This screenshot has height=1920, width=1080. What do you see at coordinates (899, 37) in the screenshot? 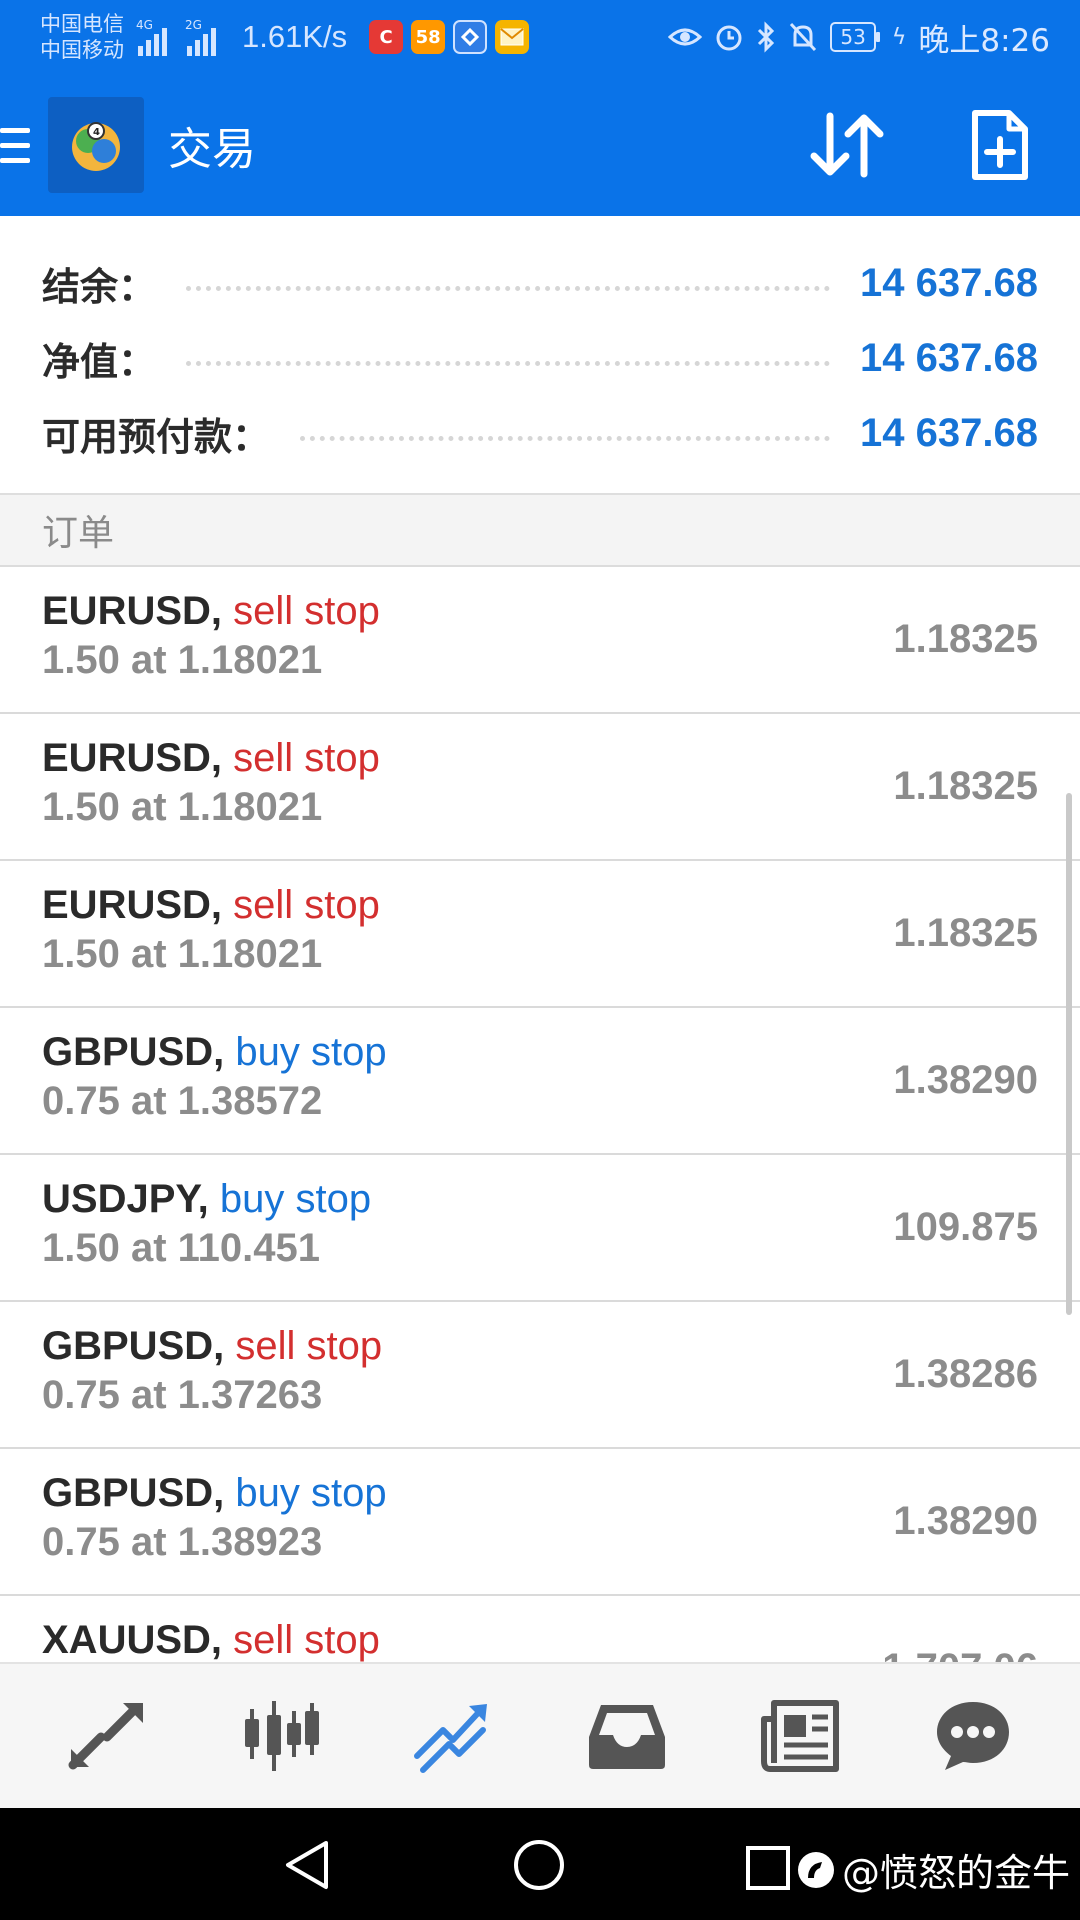
I see `charging-icon: ϟ` at bounding box center [899, 37].